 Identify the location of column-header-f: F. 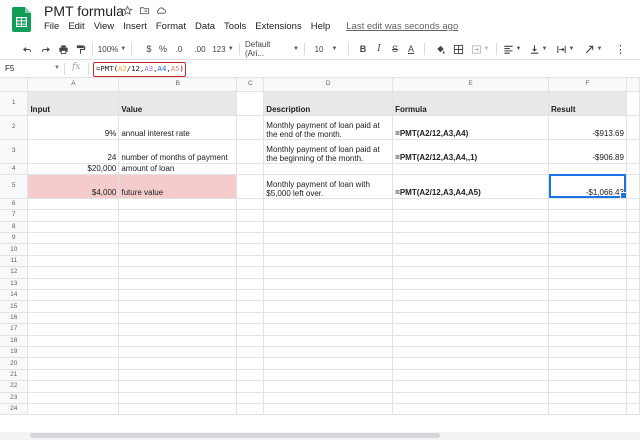
(587, 85).